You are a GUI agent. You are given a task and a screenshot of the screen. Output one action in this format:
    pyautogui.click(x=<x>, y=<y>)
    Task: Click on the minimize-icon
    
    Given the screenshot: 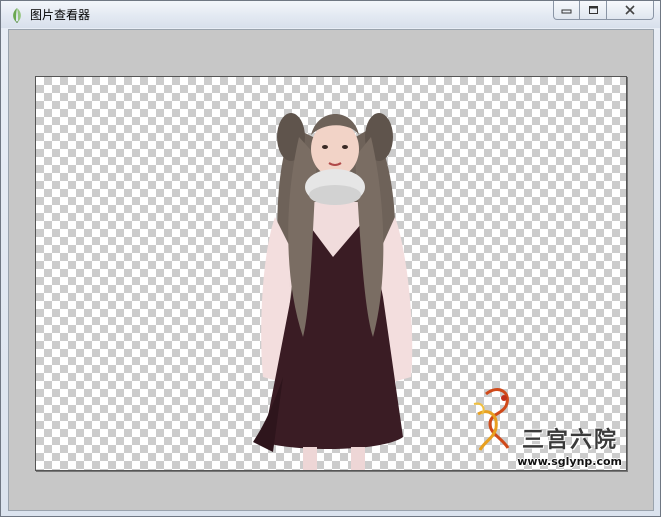 What is the action you would take?
    pyautogui.click(x=566, y=11)
    